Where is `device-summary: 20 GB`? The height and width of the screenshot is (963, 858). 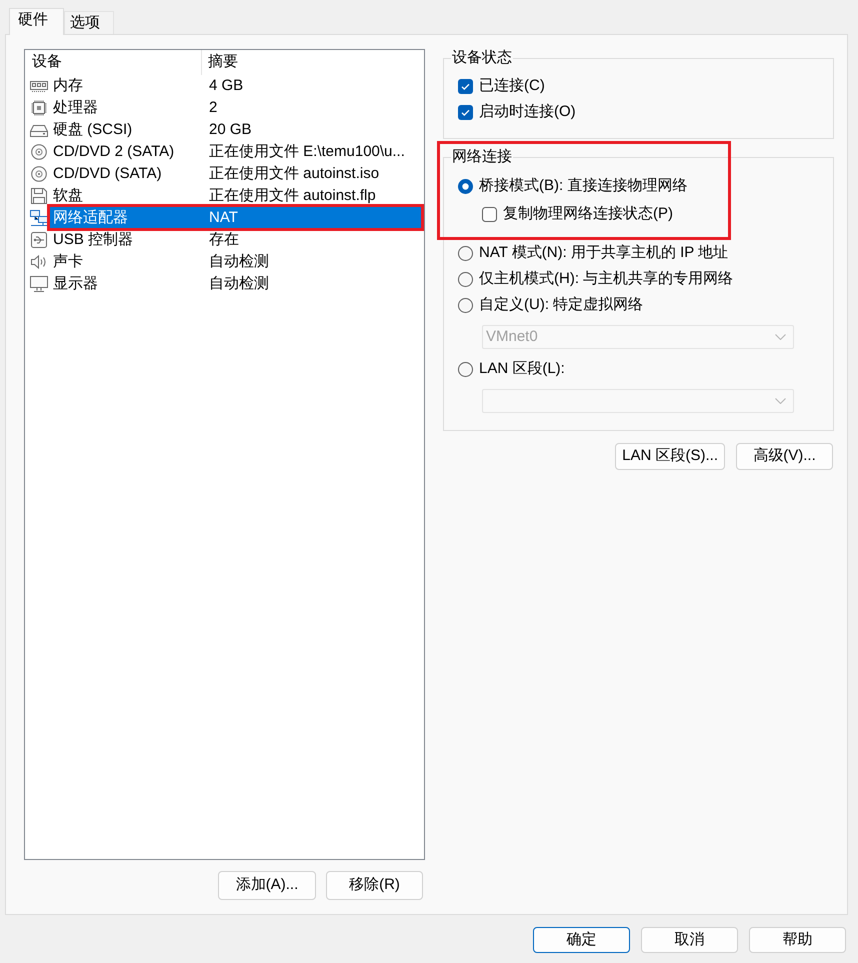 device-summary: 20 GB is located at coordinates (313, 130).